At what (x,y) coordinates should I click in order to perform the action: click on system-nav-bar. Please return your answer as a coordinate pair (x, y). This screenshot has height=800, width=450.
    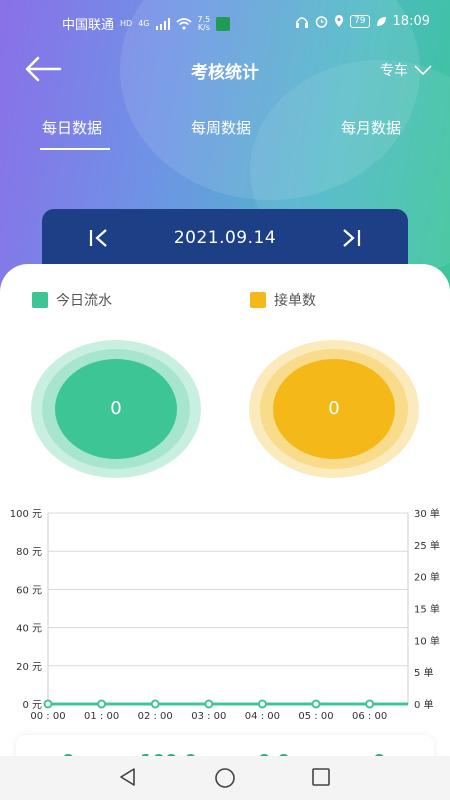
    Looking at the image, I should click on (225, 778).